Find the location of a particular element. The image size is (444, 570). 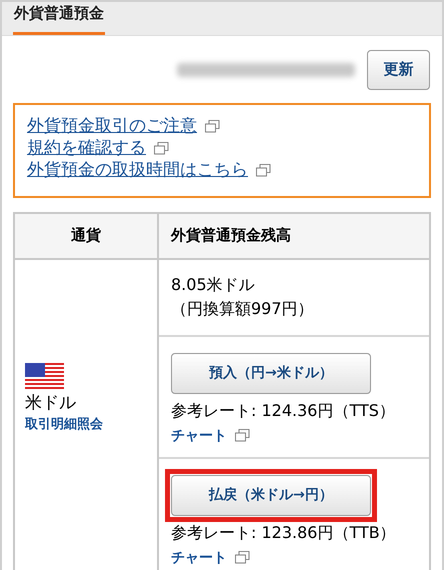

detail-link: 取引明細照会 is located at coordinates (91, 425).